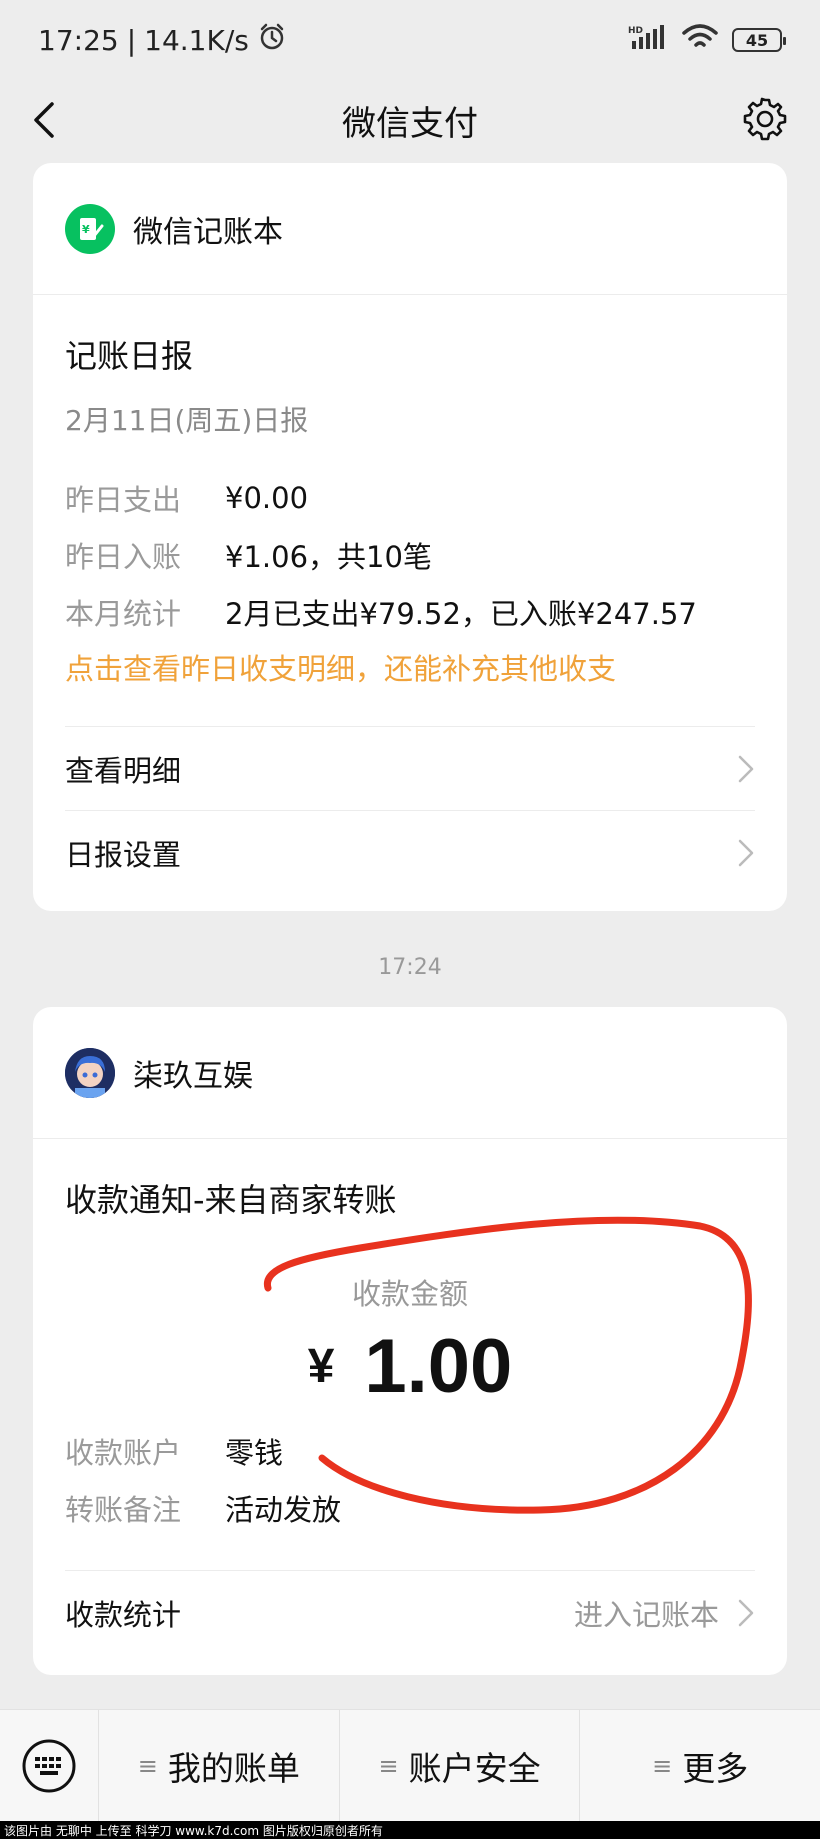 This screenshot has height=1839, width=820. Describe the element at coordinates (410, 229) in the screenshot. I see `account-book-header: ¥ 微信记账本` at that location.